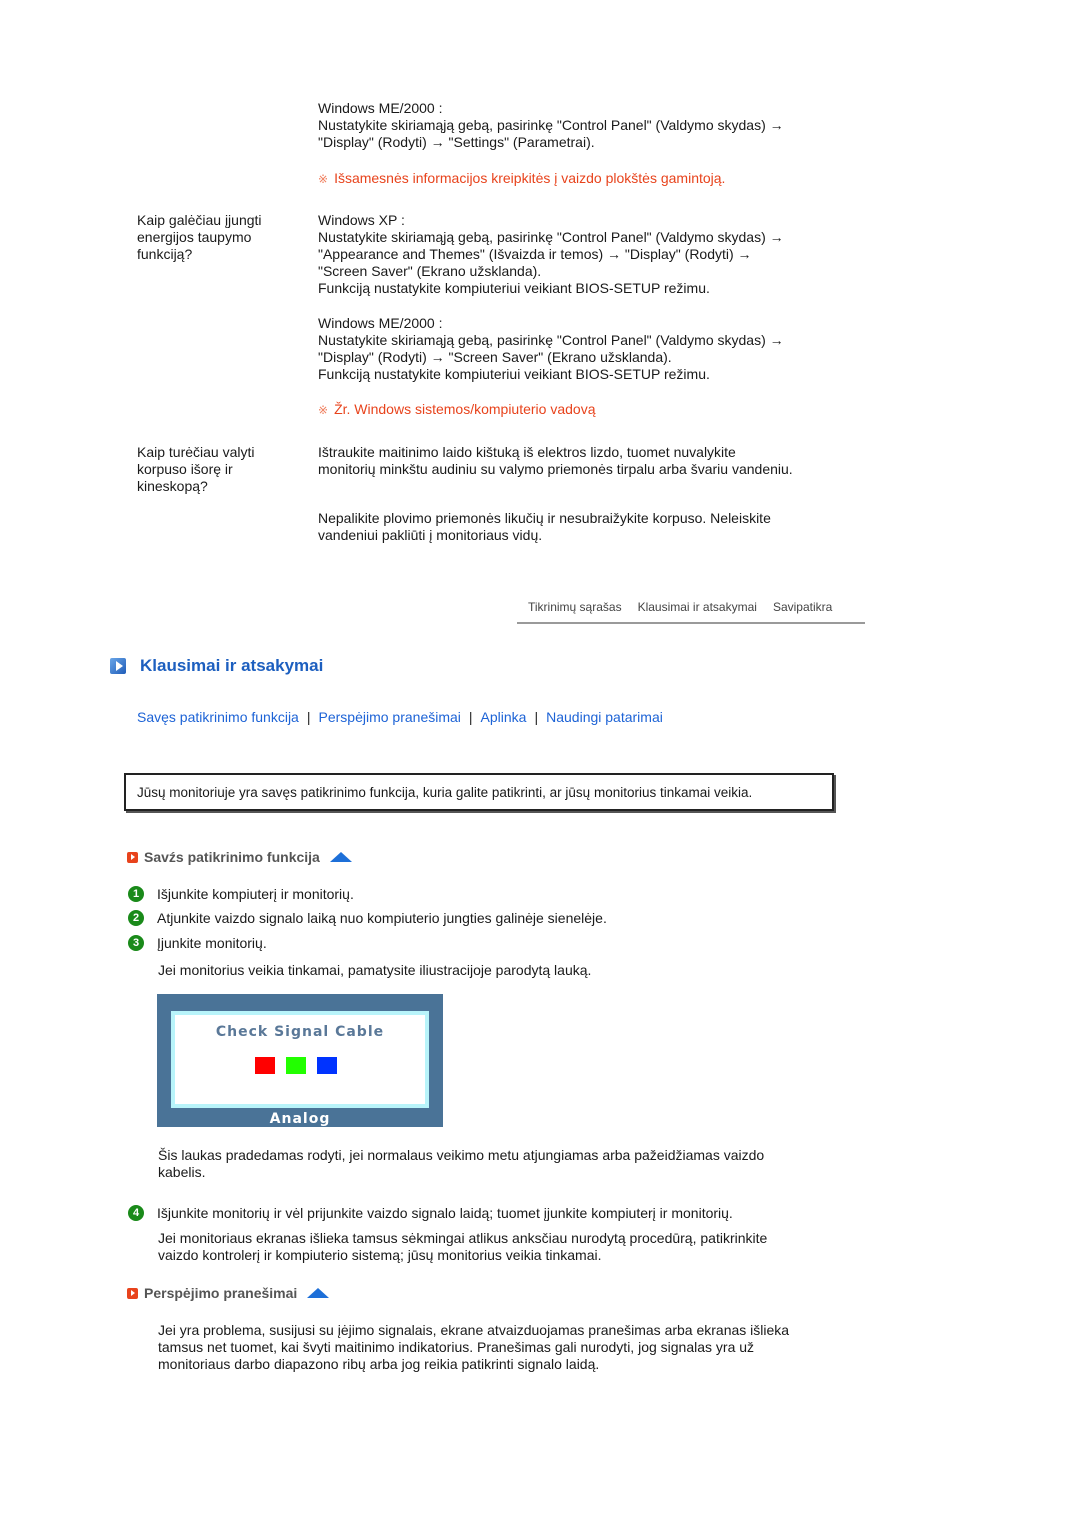  I want to click on step-item: 1 Išjunkite kompiuterį ir monitorių., so click(241, 894).